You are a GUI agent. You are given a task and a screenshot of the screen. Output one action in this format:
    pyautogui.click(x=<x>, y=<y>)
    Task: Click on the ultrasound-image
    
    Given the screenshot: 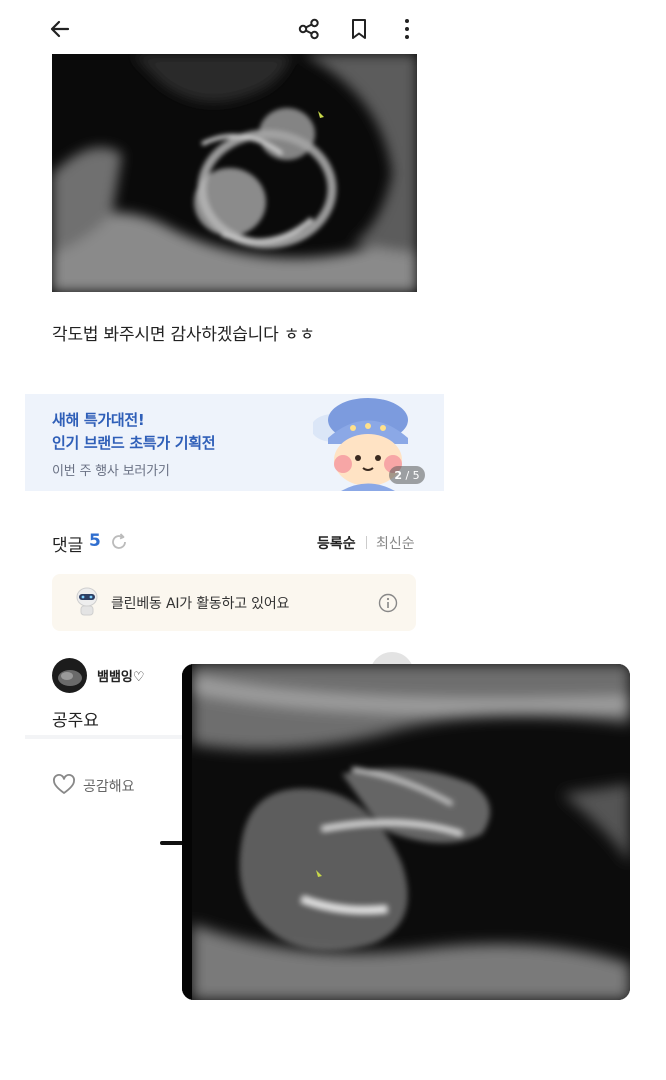 What is the action you would take?
    pyautogui.click(x=234, y=173)
    